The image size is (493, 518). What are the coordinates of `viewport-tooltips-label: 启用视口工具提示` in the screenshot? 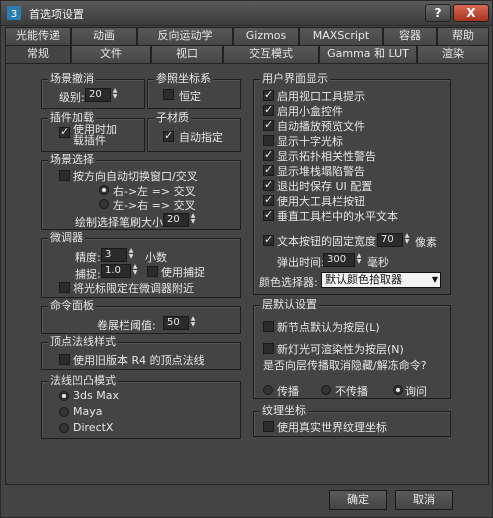 It's located at (321, 96).